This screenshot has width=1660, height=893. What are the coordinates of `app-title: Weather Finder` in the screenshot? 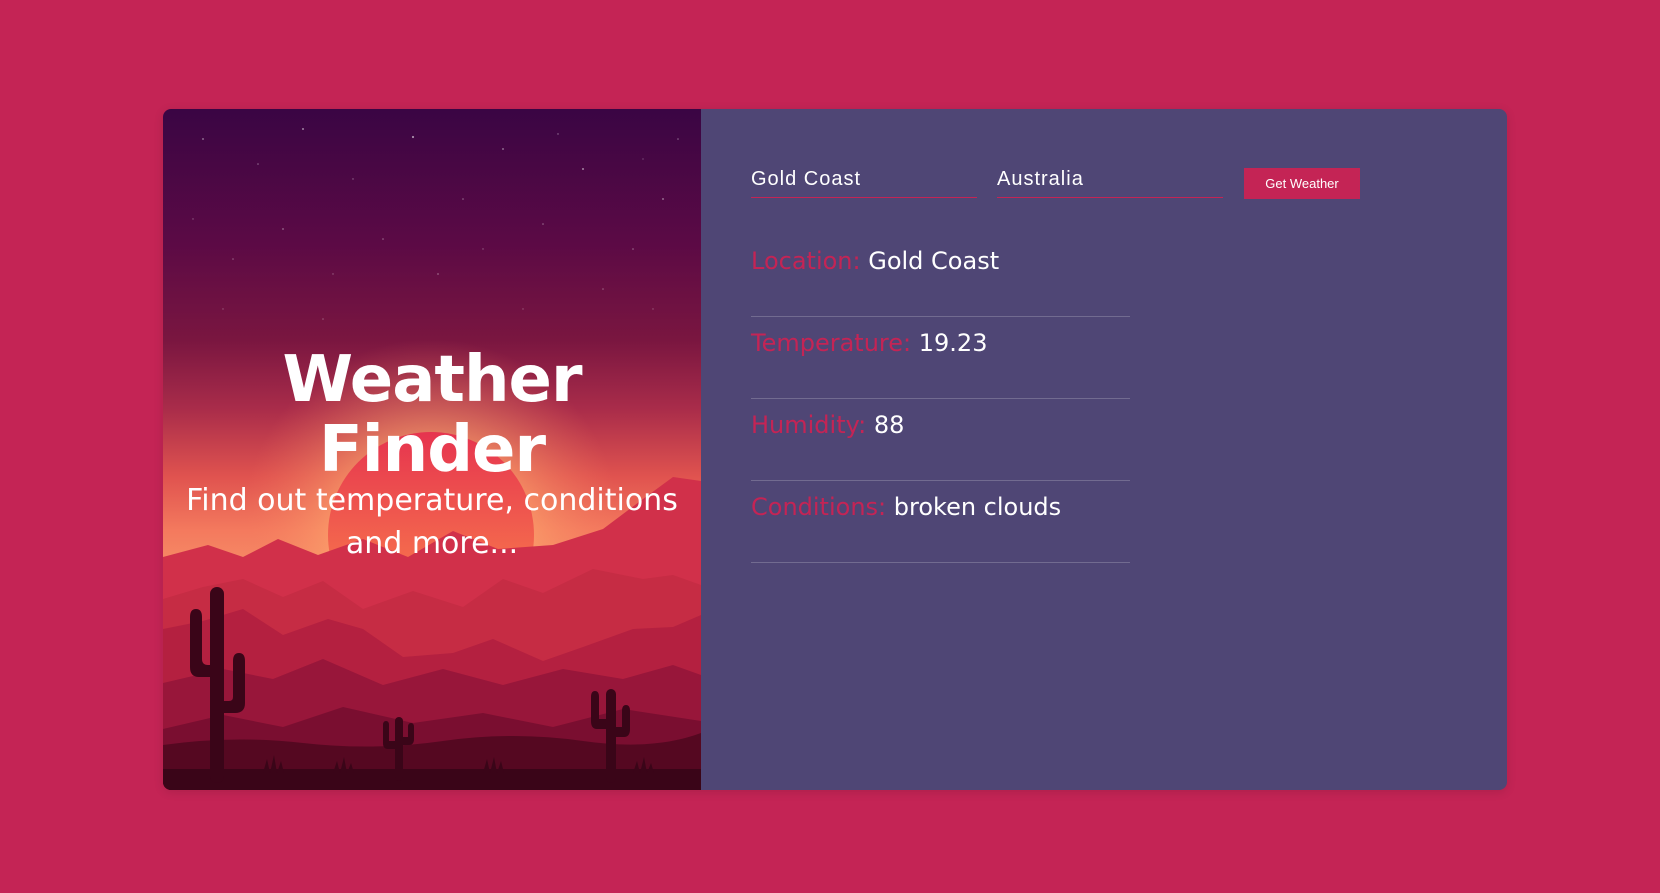 It's located at (432, 415).